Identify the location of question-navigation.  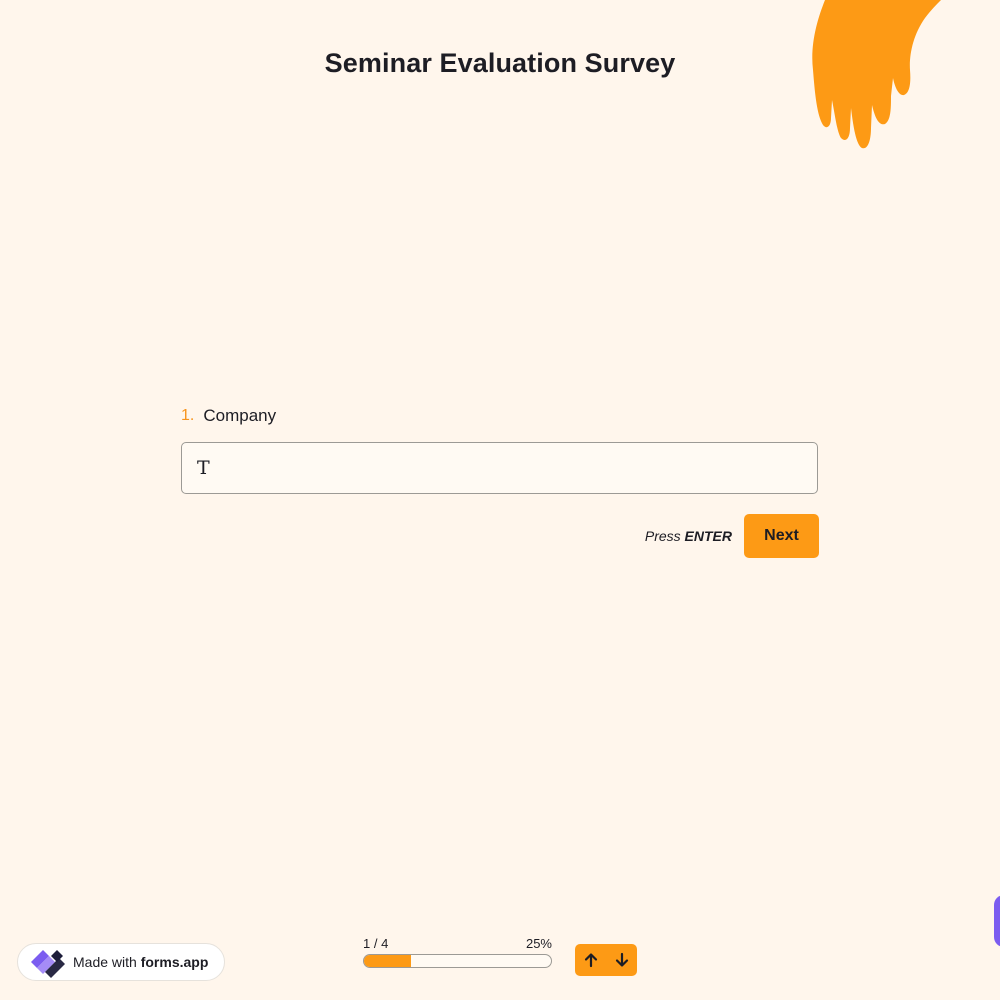
(606, 960).